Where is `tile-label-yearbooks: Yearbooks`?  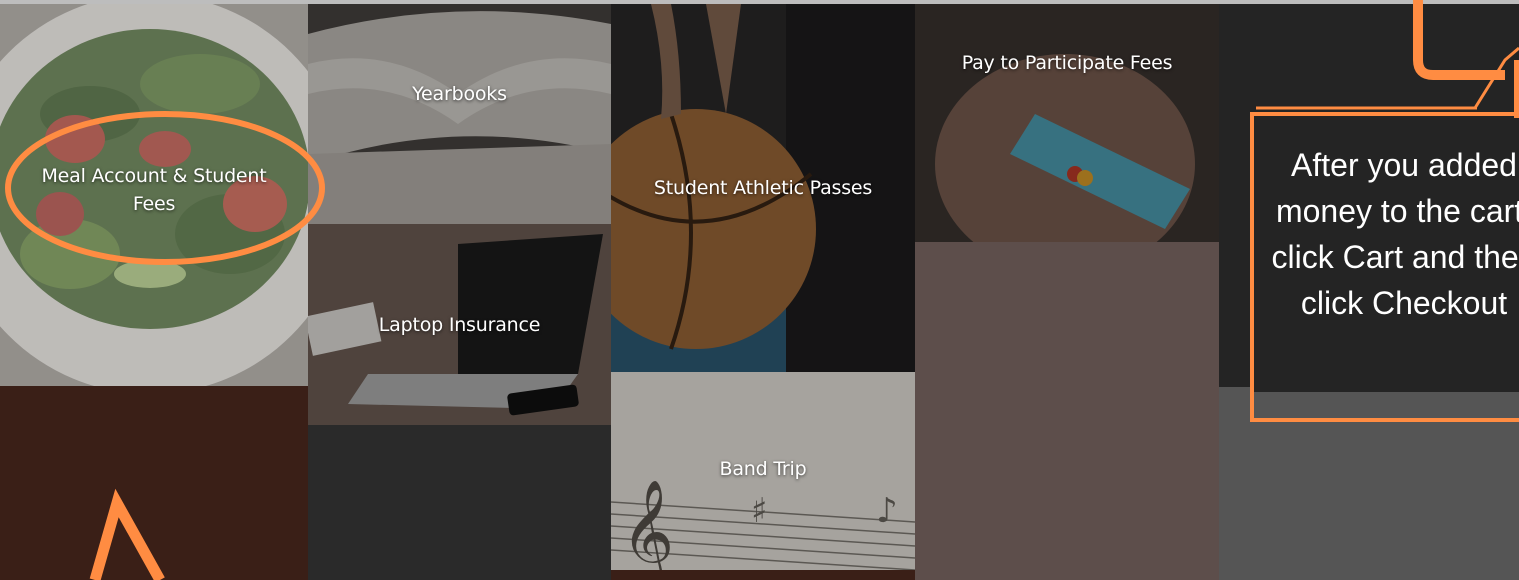 tile-label-yearbooks: Yearbooks is located at coordinates (459, 94).